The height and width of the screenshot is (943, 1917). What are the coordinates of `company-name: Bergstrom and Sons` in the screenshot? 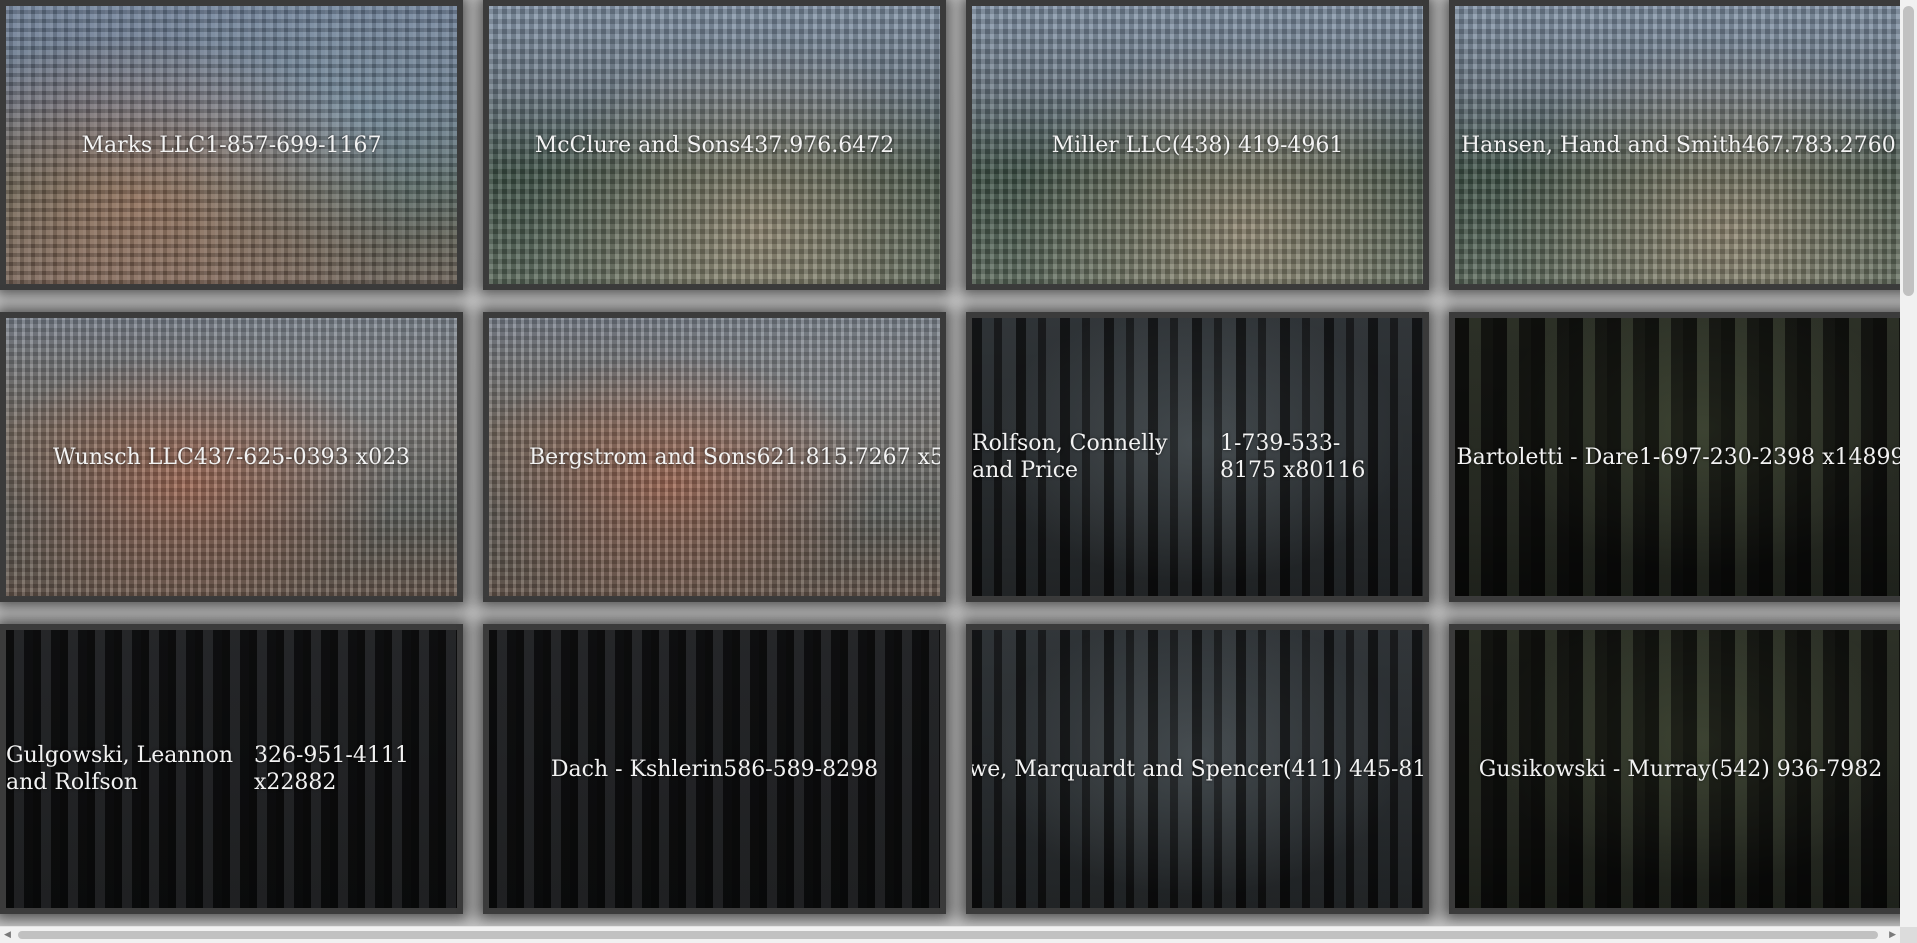 It's located at (643, 457).